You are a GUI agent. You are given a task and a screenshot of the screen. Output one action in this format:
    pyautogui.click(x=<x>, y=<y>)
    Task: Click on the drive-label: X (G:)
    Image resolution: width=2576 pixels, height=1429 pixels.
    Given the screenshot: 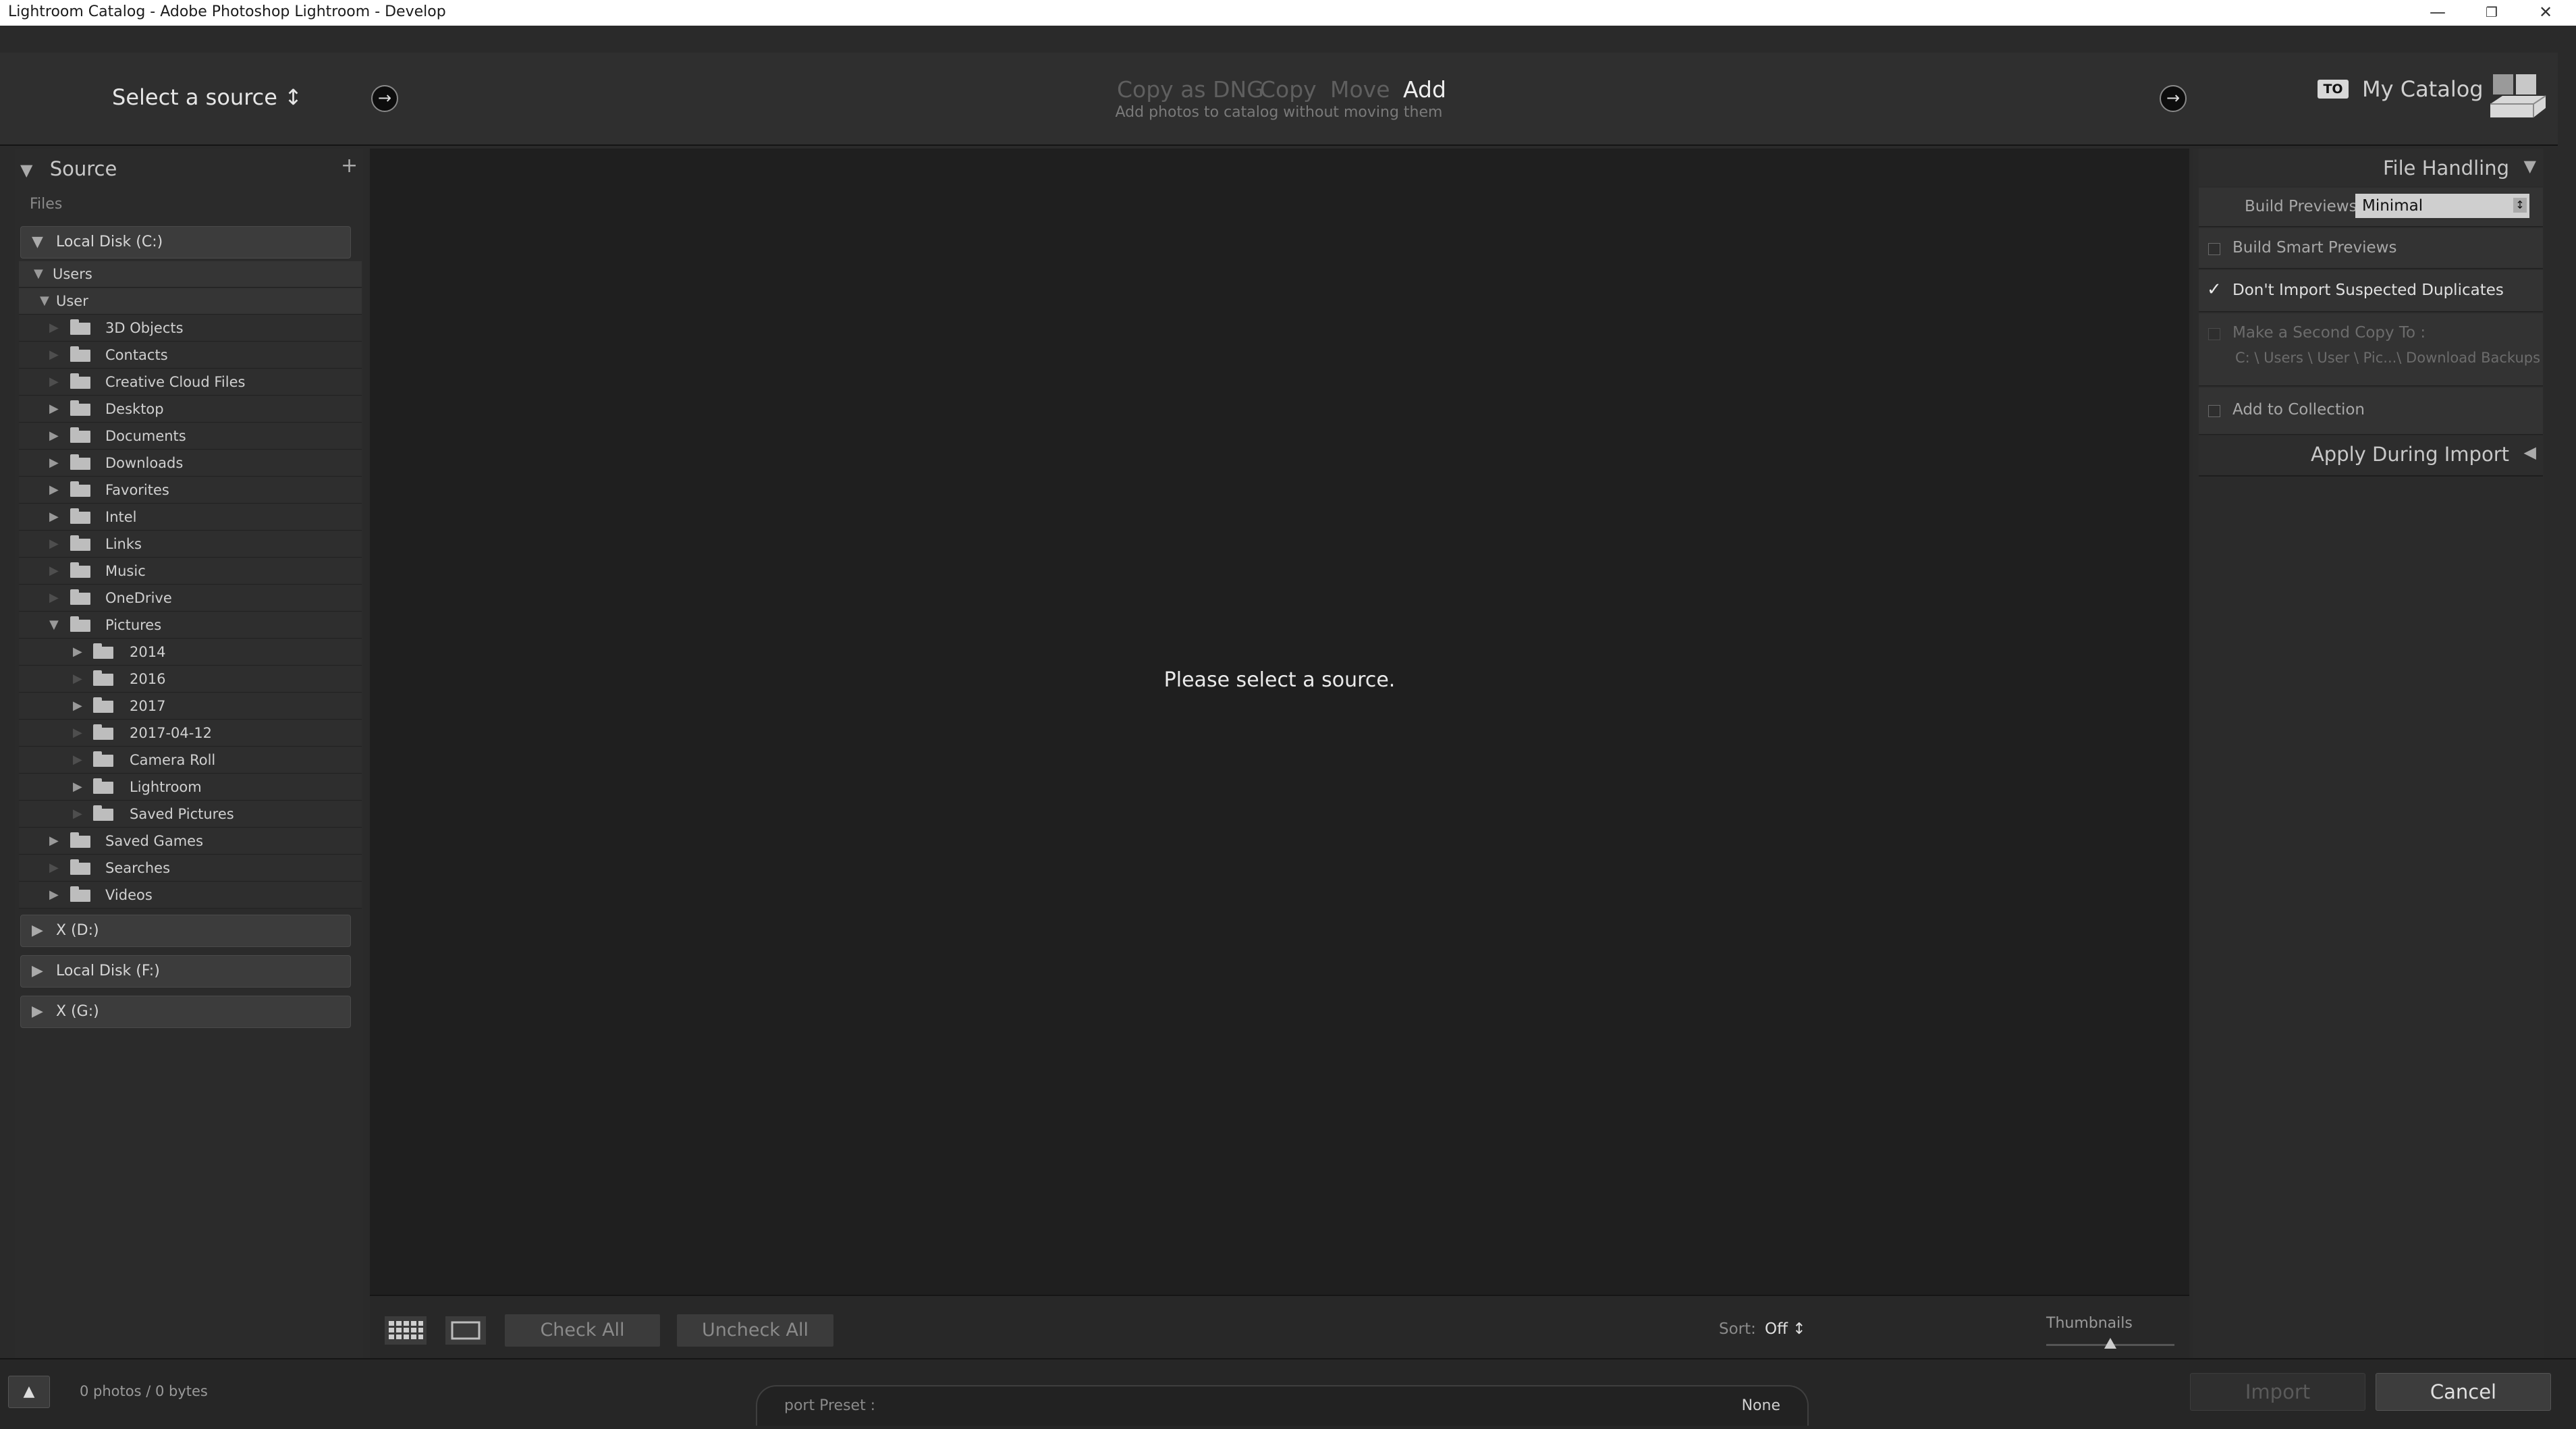 What is the action you would take?
    pyautogui.click(x=77, y=1012)
    